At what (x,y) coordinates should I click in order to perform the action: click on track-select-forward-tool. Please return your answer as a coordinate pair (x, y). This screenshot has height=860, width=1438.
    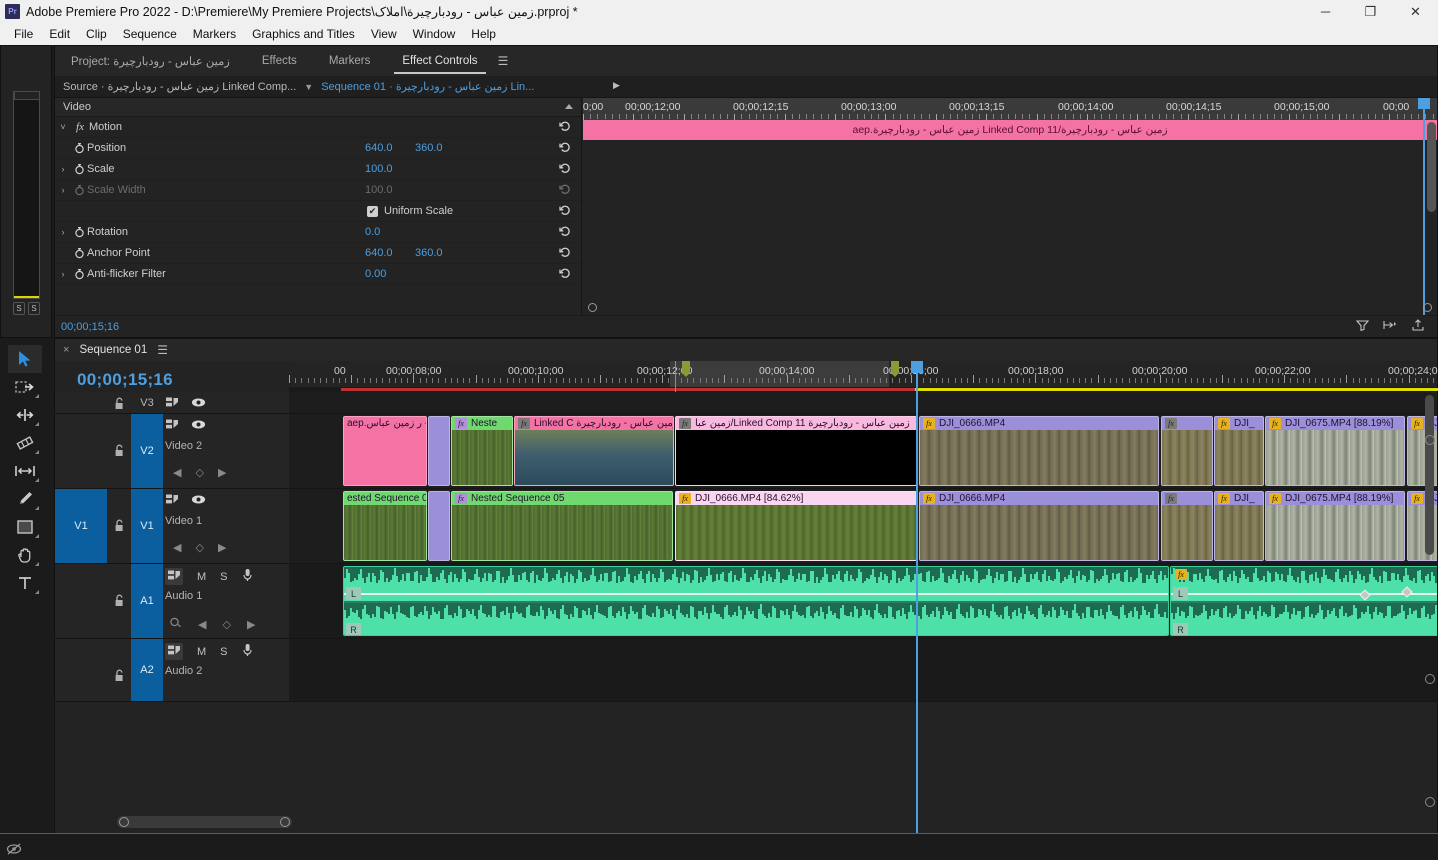
    Looking at the image, I should click on (25, 387).